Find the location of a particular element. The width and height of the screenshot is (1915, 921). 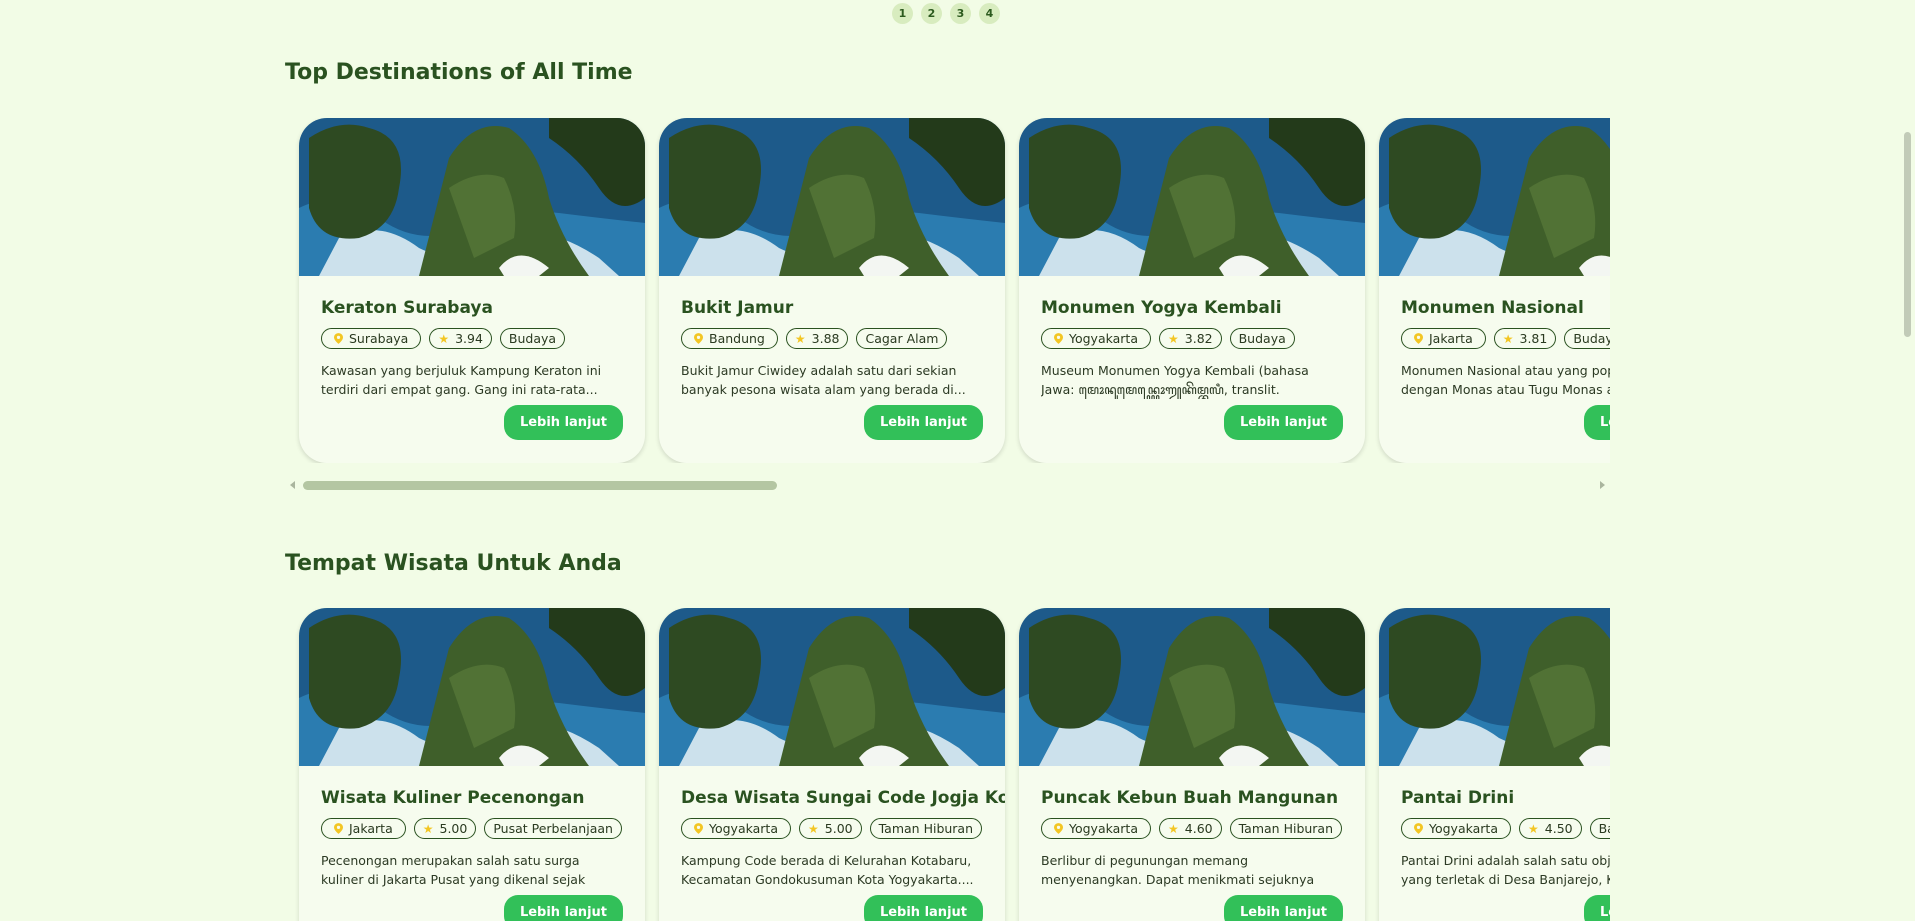

city-chip: Surabaya is located at coordinates (371, 338).